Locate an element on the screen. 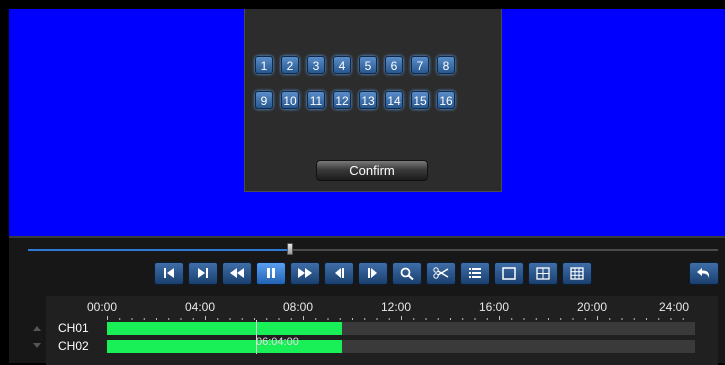 Image resolution: width=725 pixels, height=365 pixels. zoom-button is located at coordinates (407, 273).